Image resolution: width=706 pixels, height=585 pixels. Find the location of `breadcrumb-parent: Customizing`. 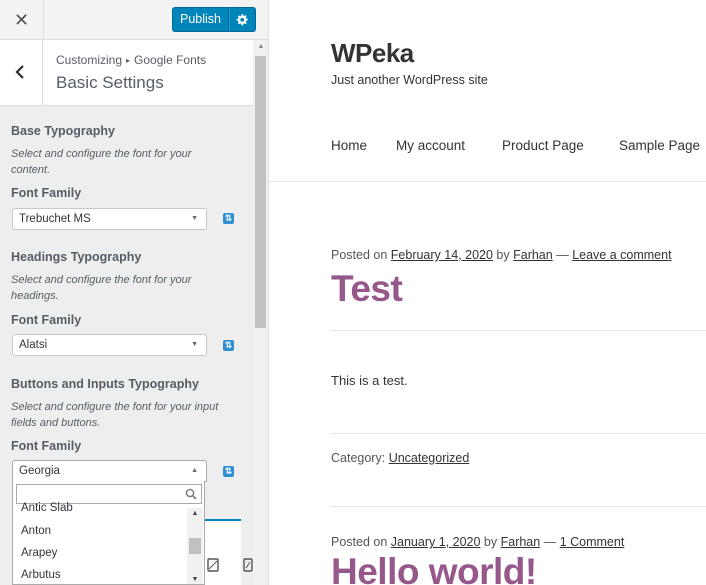

breadcrumb-parent: Customizing is located at coordinates (89, 60).